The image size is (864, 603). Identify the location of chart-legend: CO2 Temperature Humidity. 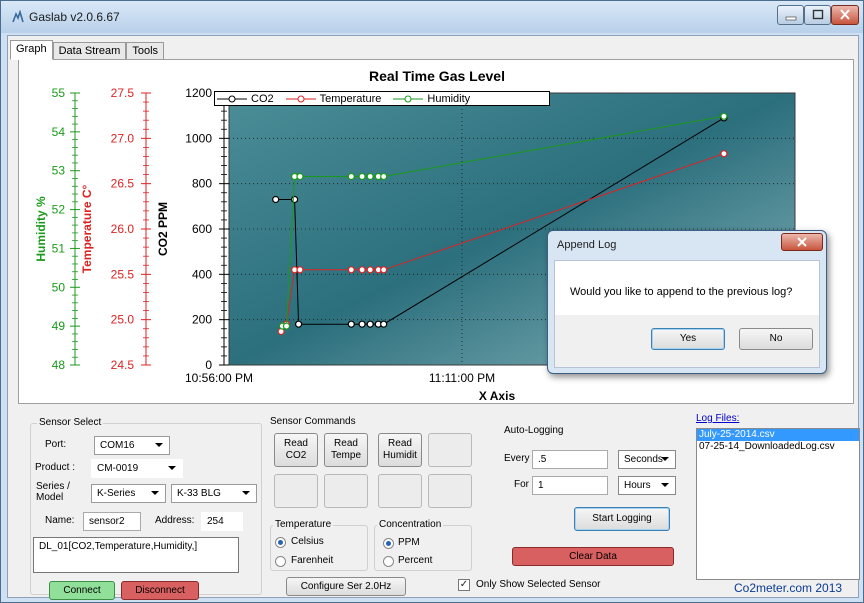
(382, 98).